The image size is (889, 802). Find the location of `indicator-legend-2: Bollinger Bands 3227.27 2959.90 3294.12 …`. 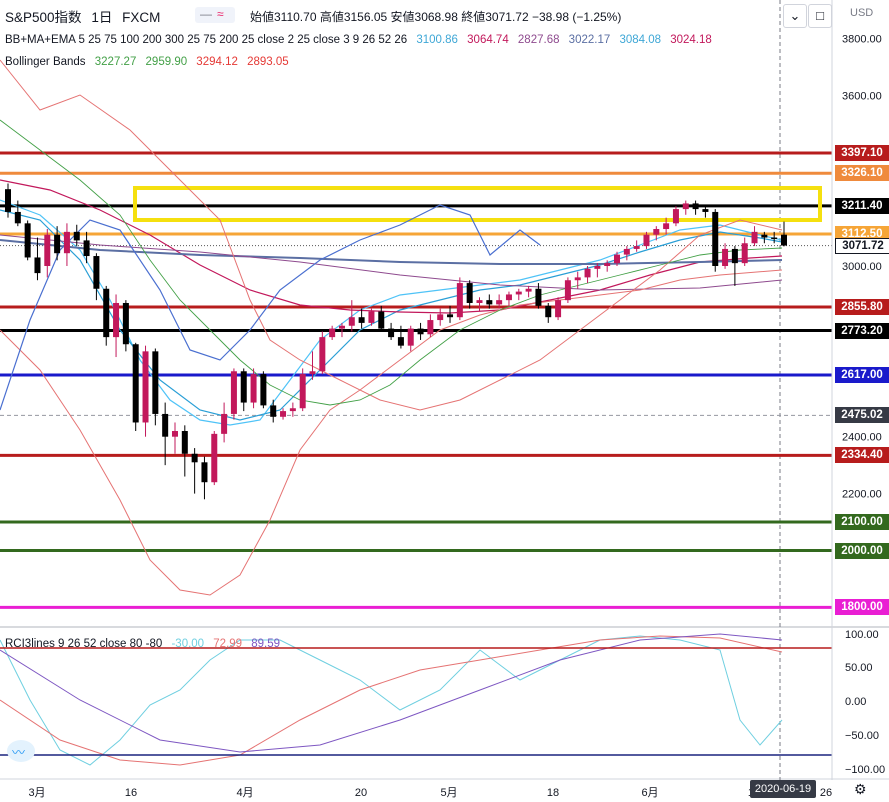

indicator-legend-2: Bollinger Bands 3227.27 2959.90 3294.12 … is located at coordinates (147, 62).